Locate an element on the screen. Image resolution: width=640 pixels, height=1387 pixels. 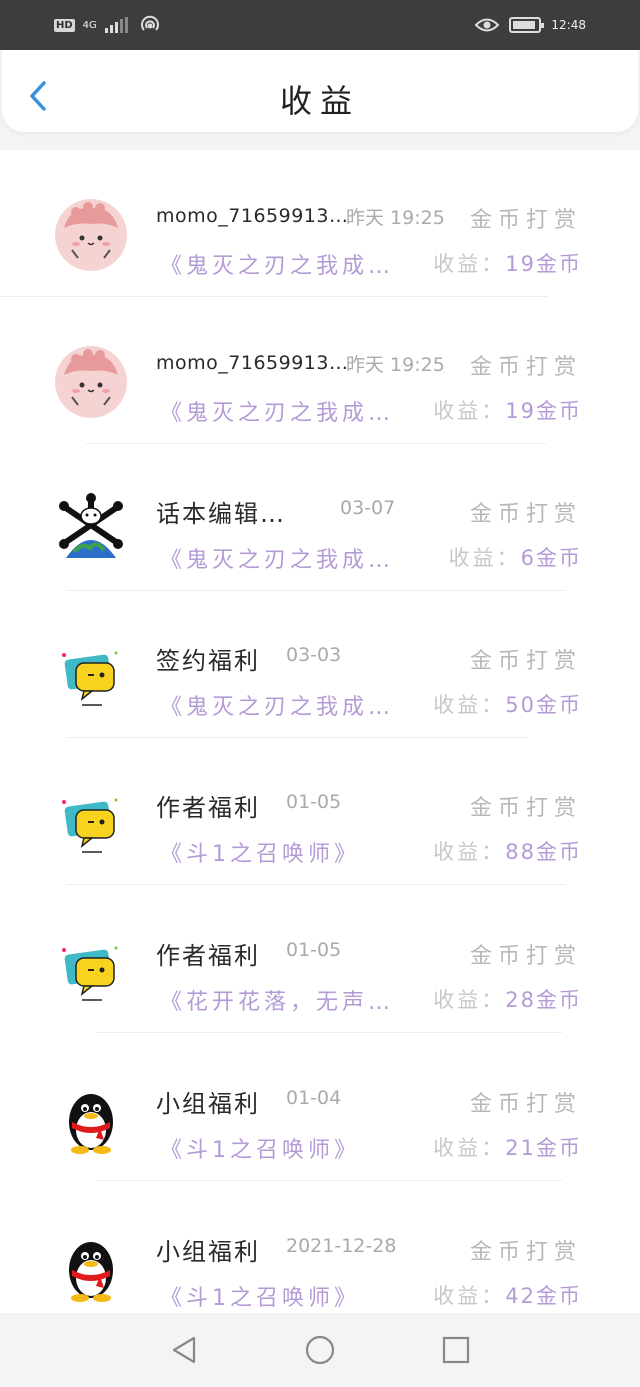
timestamp: 01-04 is located at coordinates (314, 1098).